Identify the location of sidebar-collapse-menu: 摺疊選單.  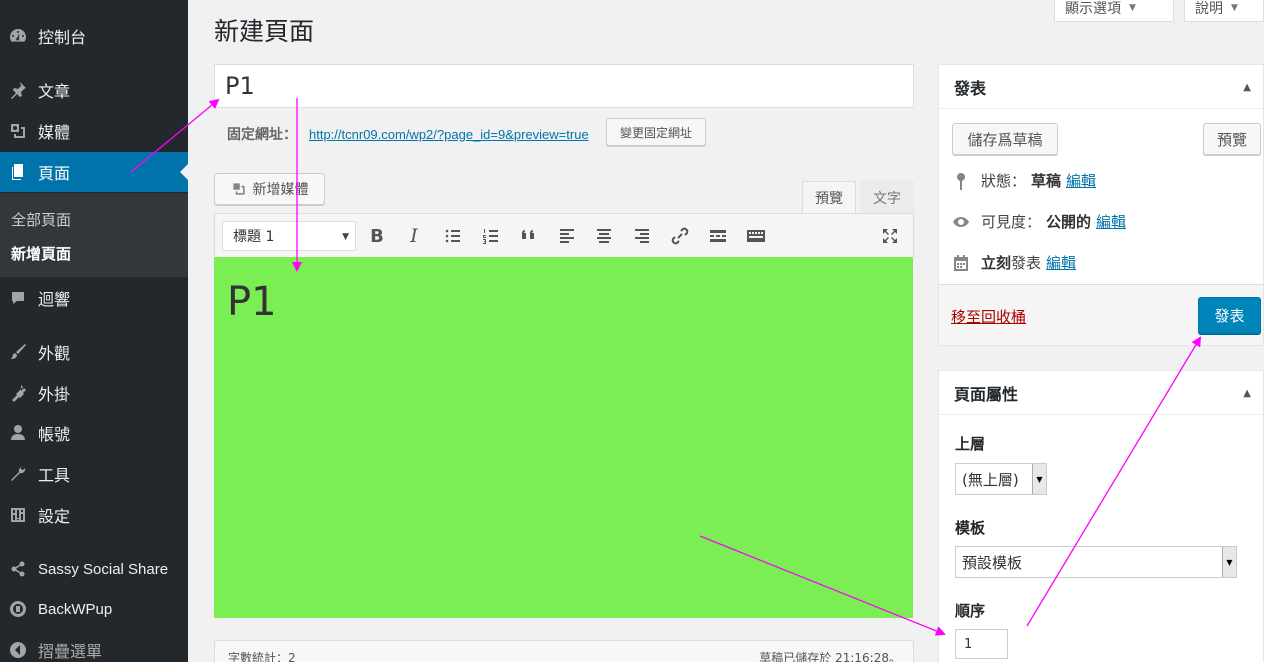
(94, 646).